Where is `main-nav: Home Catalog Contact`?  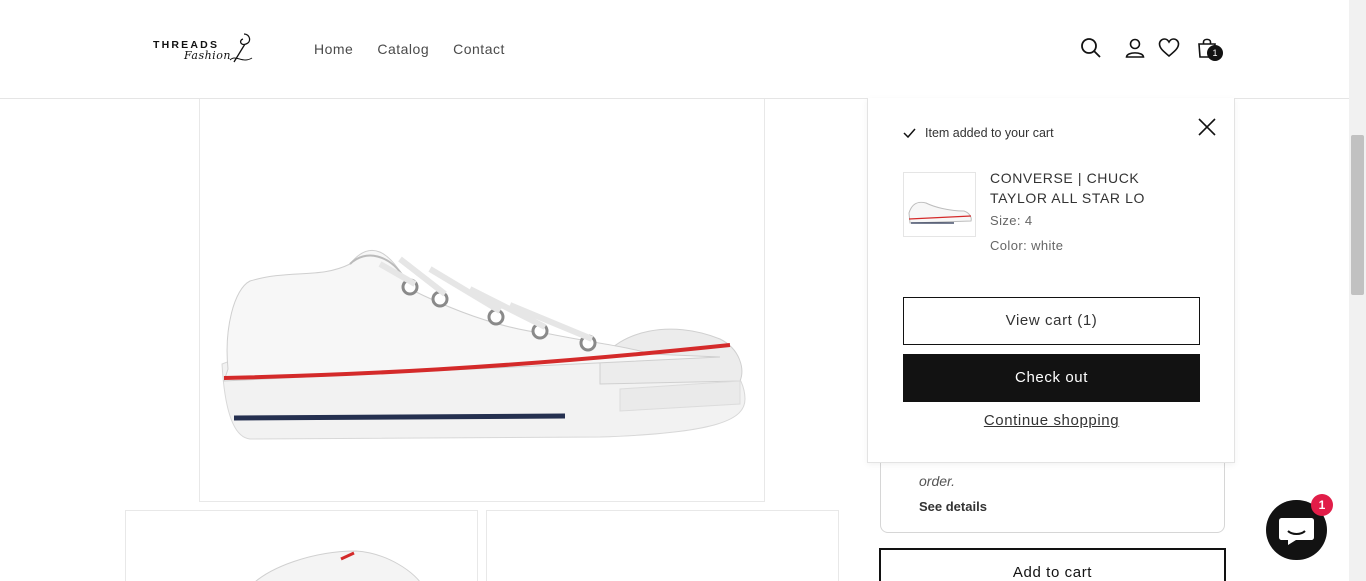
main-nav: Home Catalog Contact is located at coordinates (409, 49).